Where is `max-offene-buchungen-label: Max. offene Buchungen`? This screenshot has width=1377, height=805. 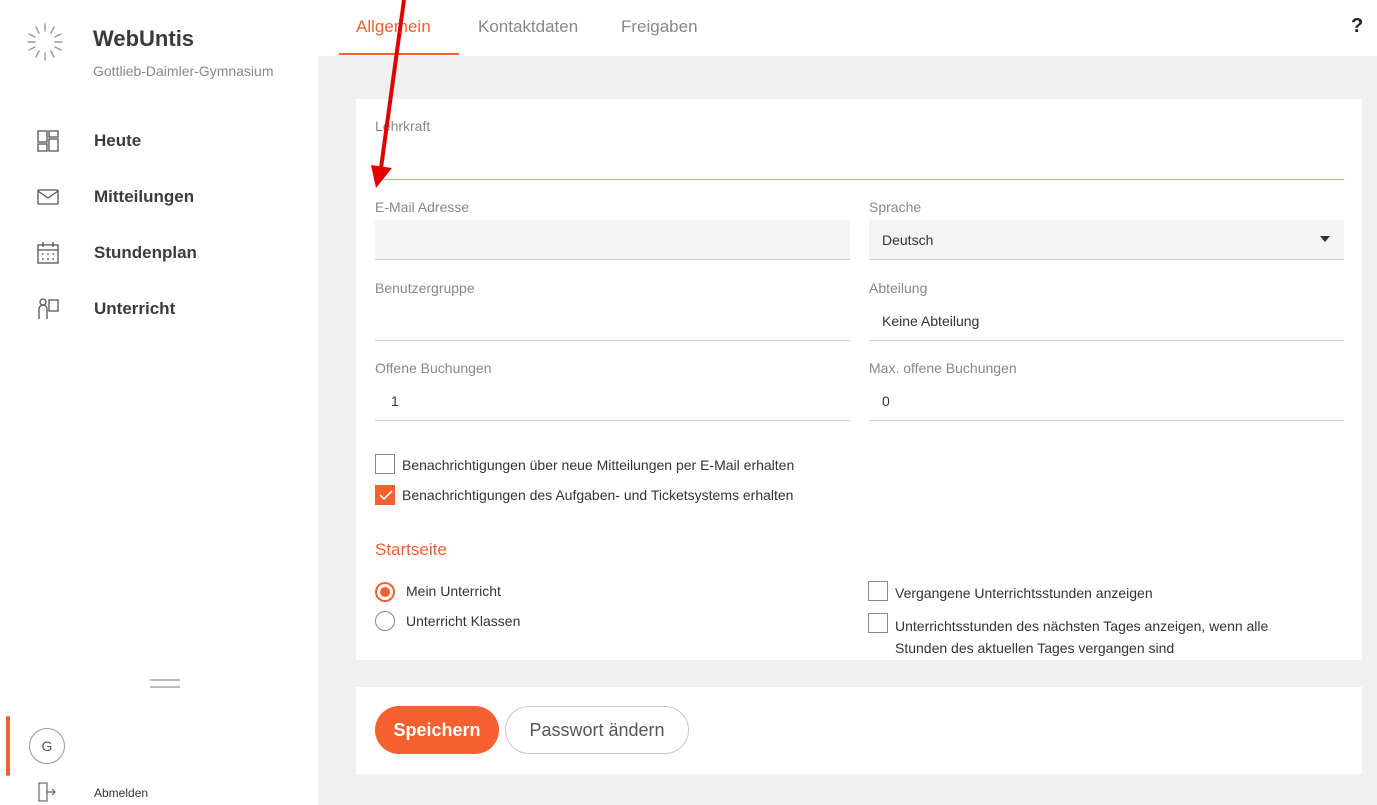
max-offene-buchungen-label: Max. offene Buchungen is located at coordinates (943, 368).